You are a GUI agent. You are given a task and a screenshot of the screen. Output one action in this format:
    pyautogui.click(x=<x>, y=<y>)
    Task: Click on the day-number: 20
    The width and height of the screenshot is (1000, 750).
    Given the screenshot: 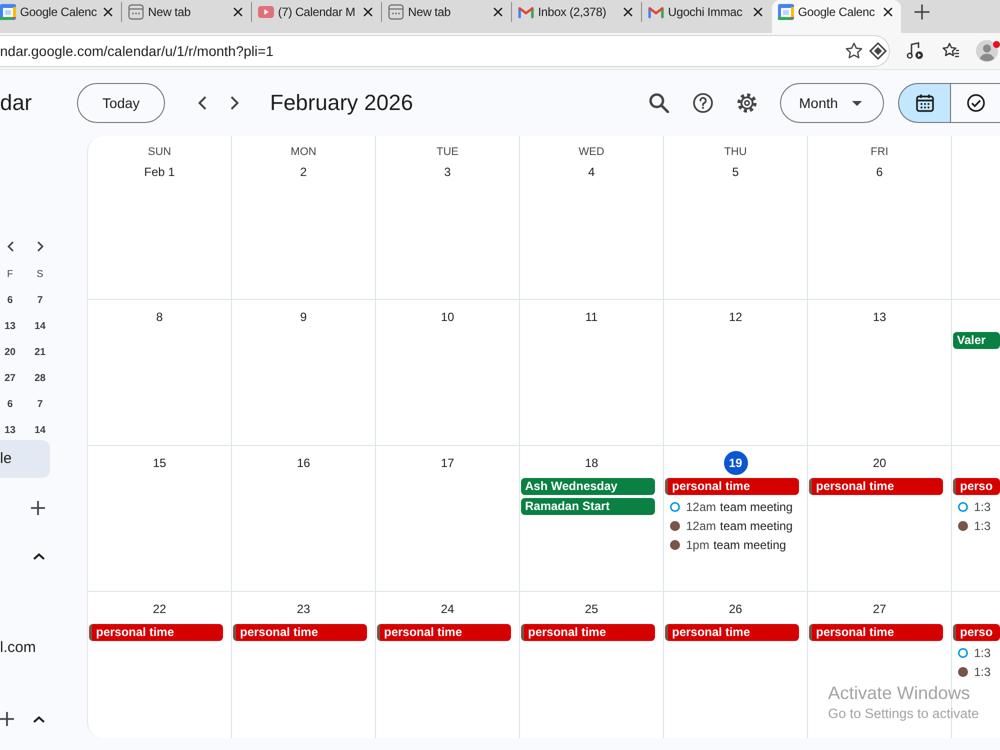 What is the action you would take?
    pyautogui.click(x=880, y=463)
    